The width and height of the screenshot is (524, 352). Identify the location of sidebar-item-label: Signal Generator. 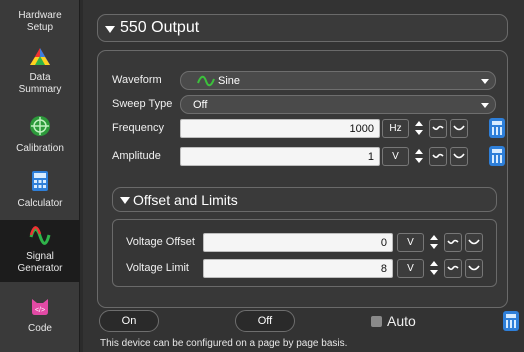
(40, 262).